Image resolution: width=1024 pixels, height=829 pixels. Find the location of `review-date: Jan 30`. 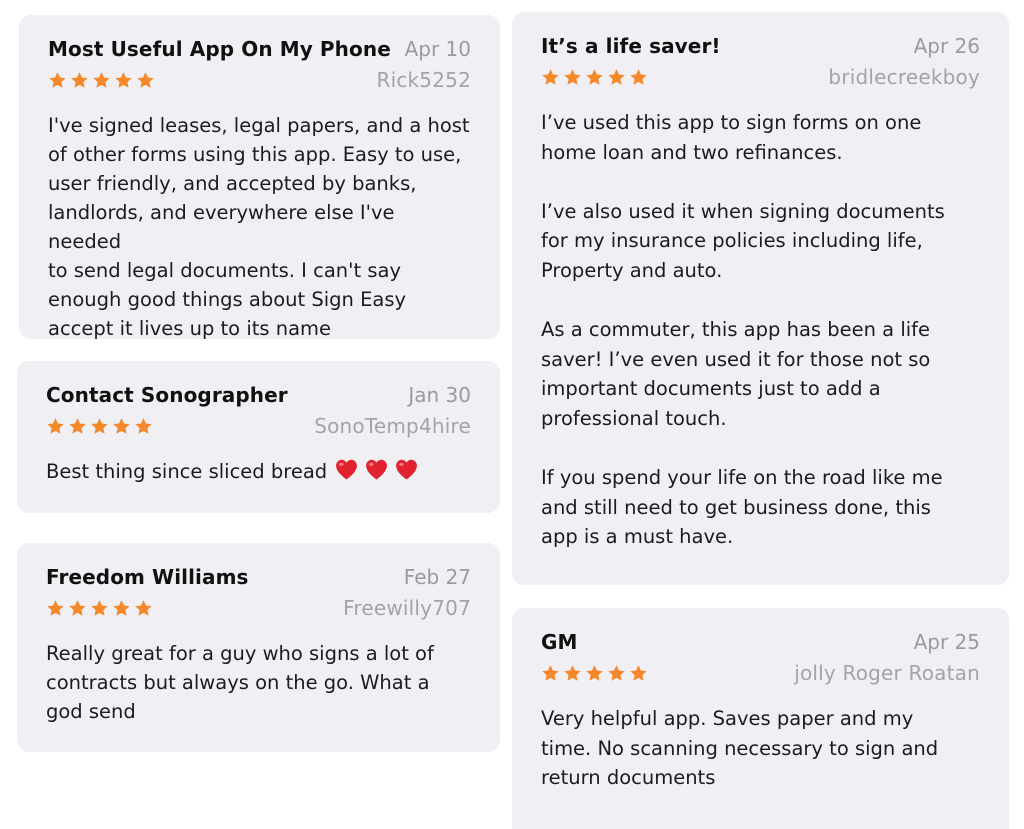

review-date: Jan 30 is located at coordinates (439, 395).